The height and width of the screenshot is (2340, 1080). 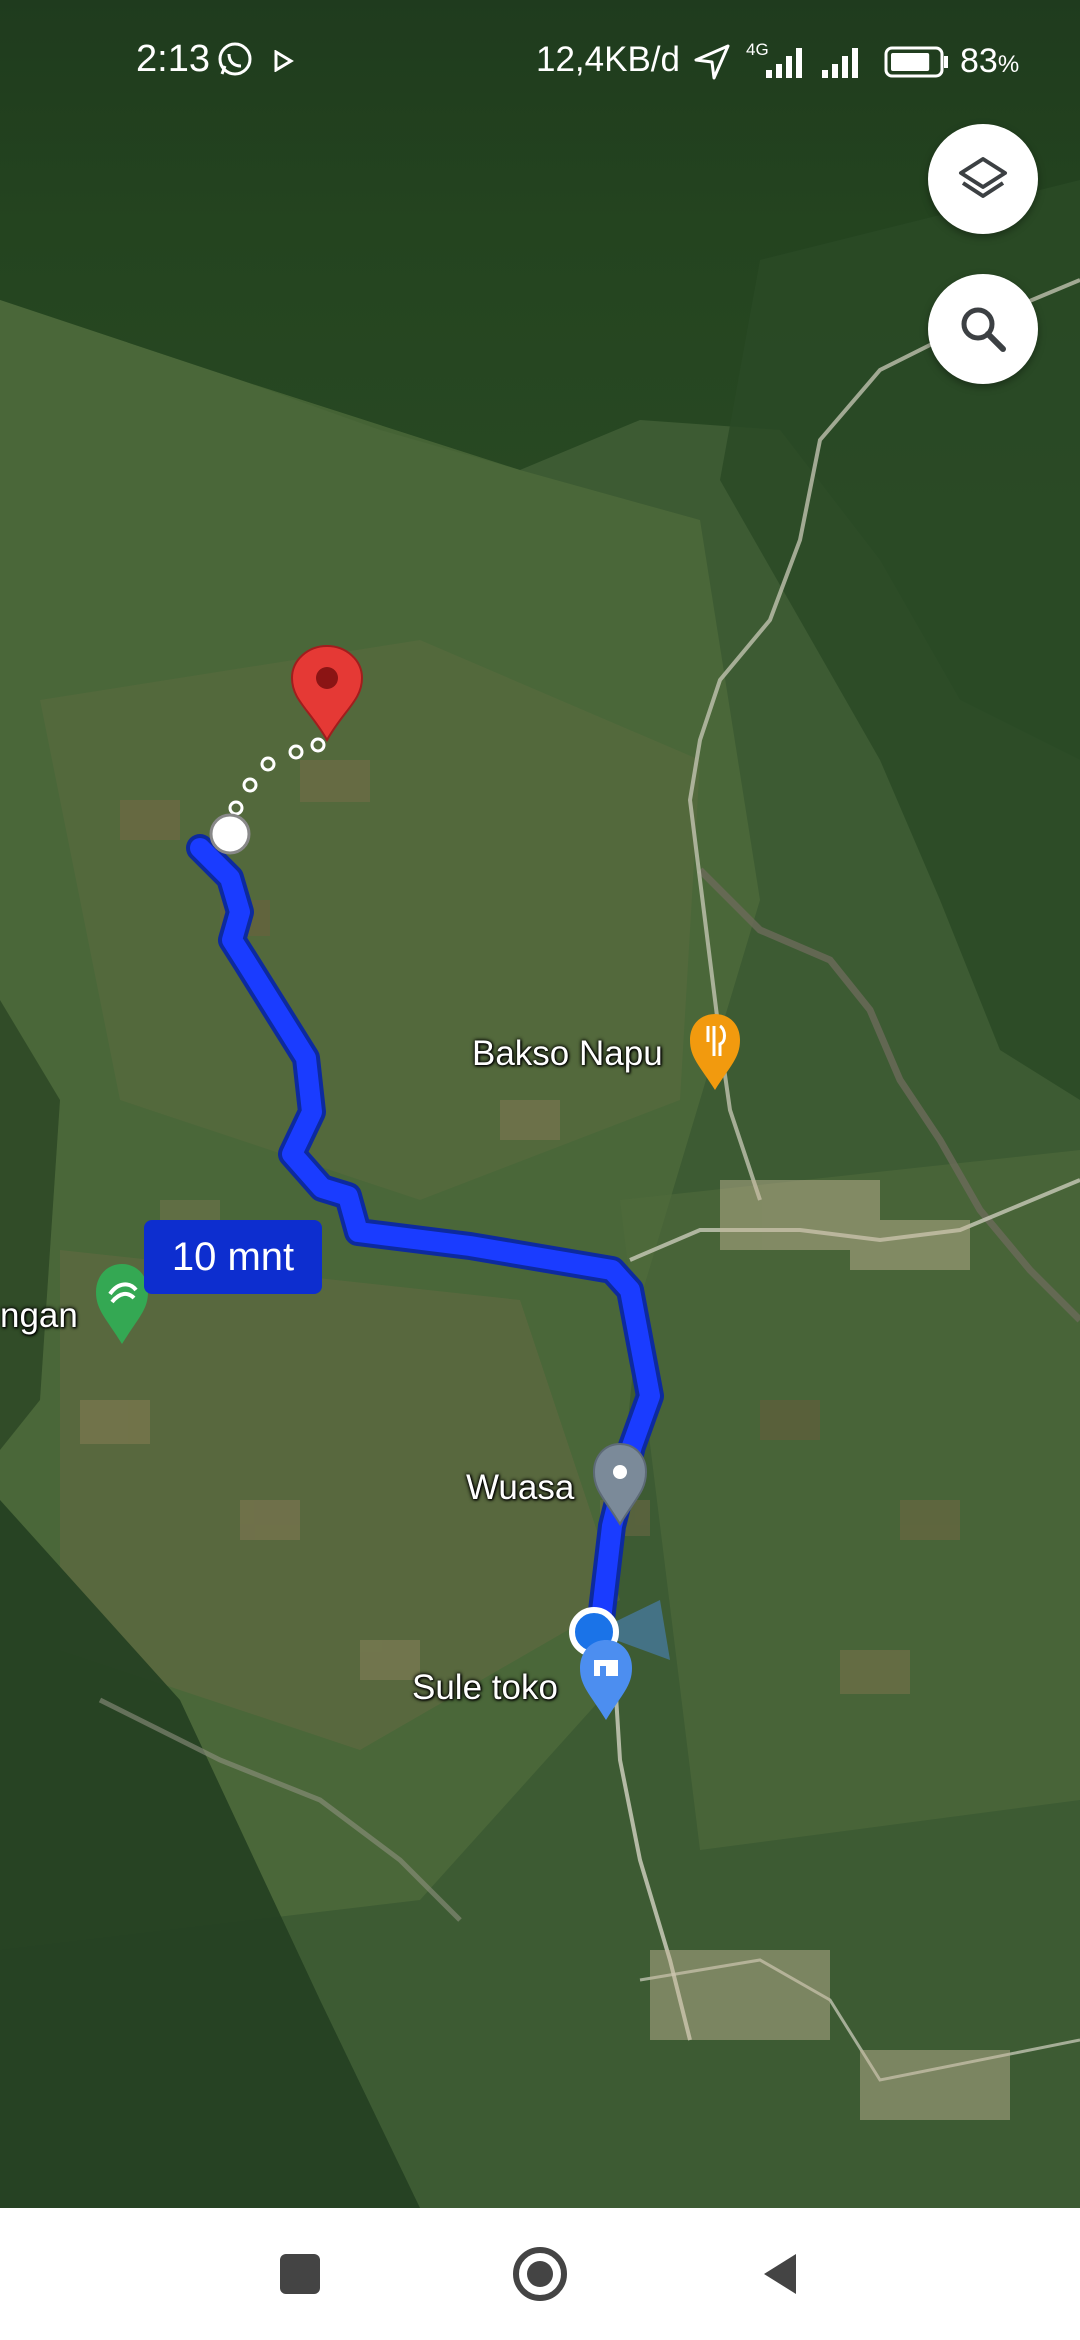 What do you see at coordinates (715, 1052) in the screenshot?
I see `restaurant-pin-icon` at bounding box center [715, 1052].